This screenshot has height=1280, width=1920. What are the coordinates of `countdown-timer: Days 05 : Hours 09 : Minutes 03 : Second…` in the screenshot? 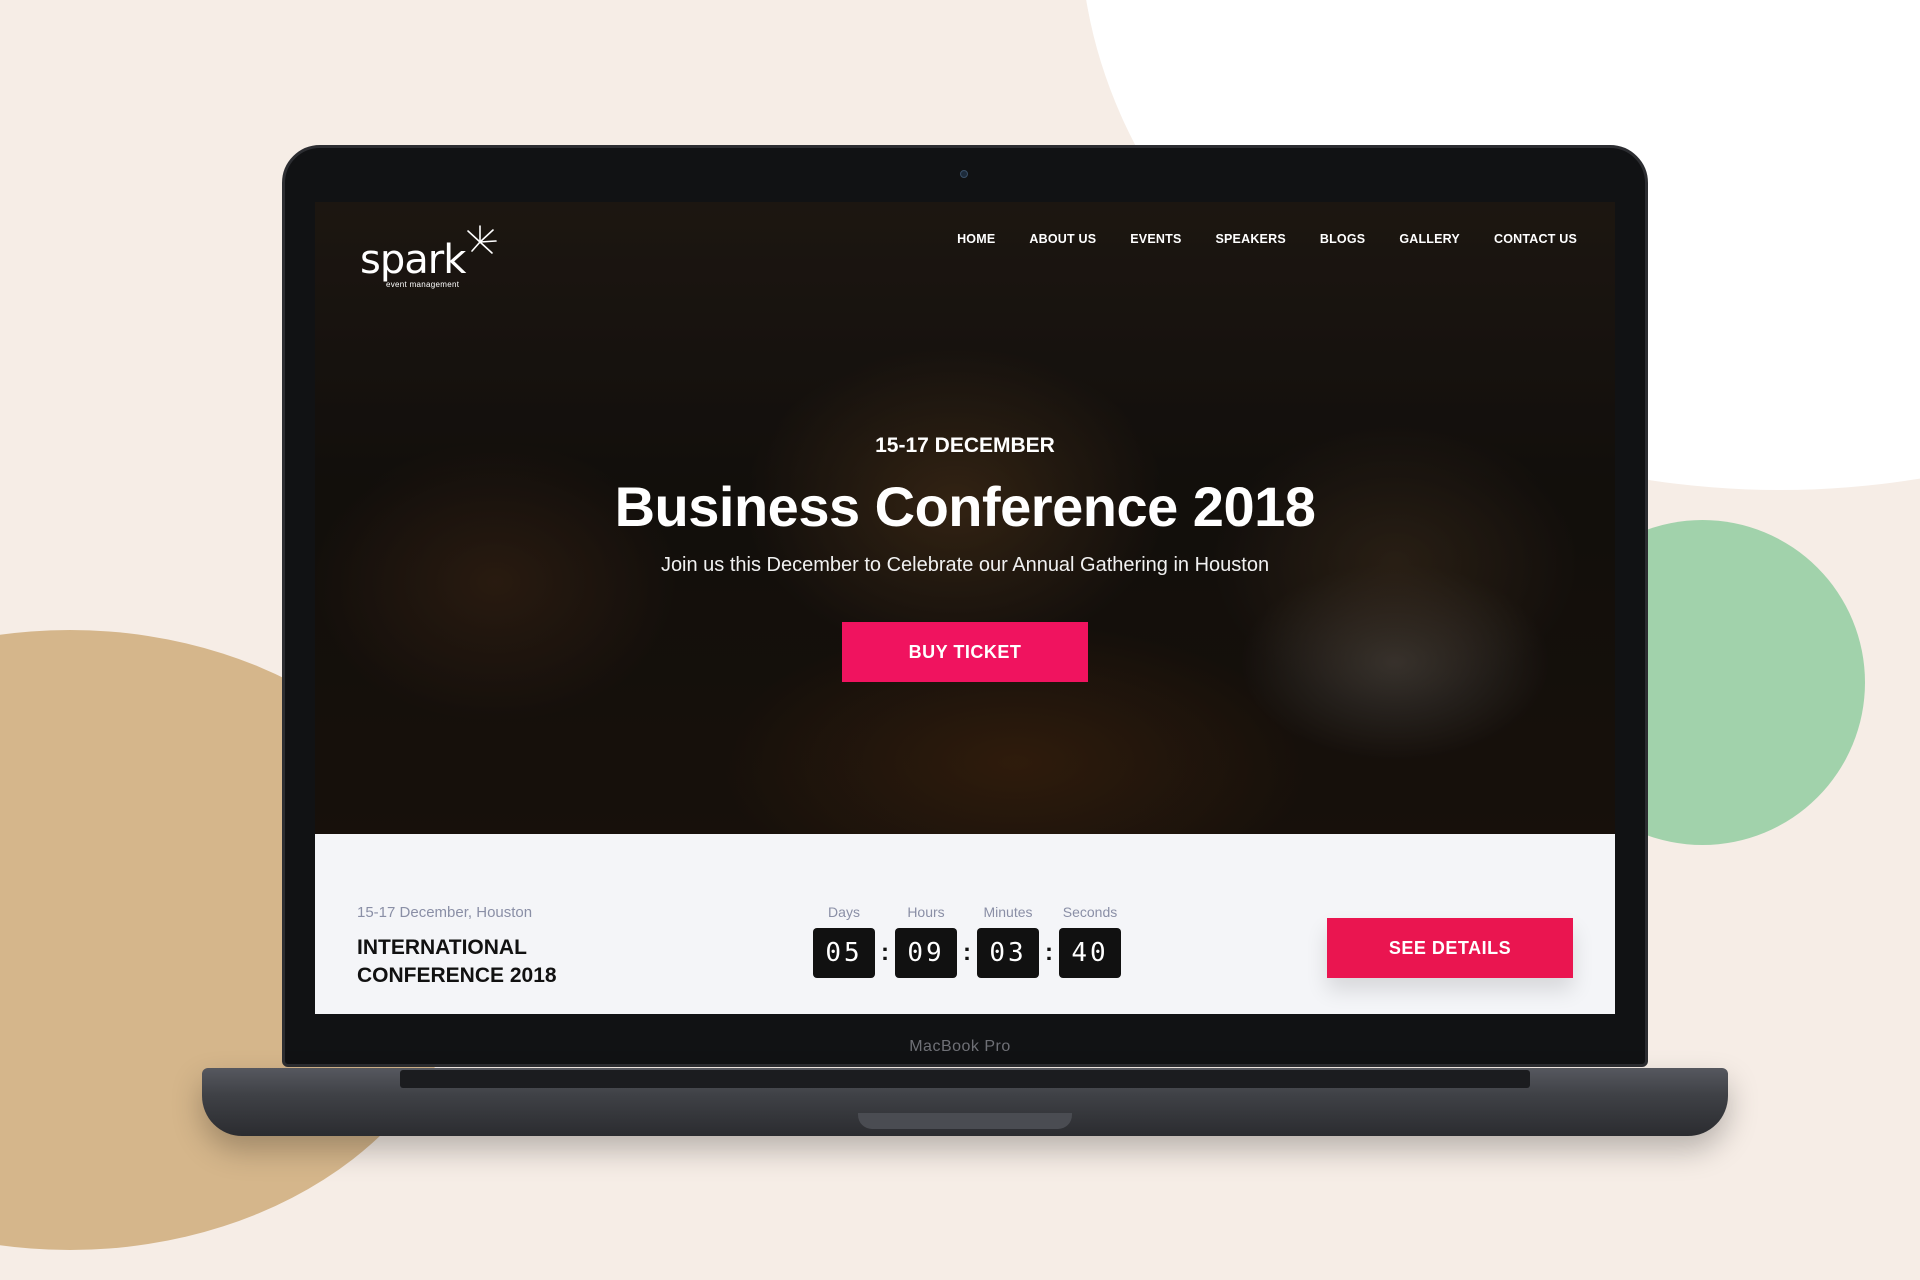 It's located at (967, 941).